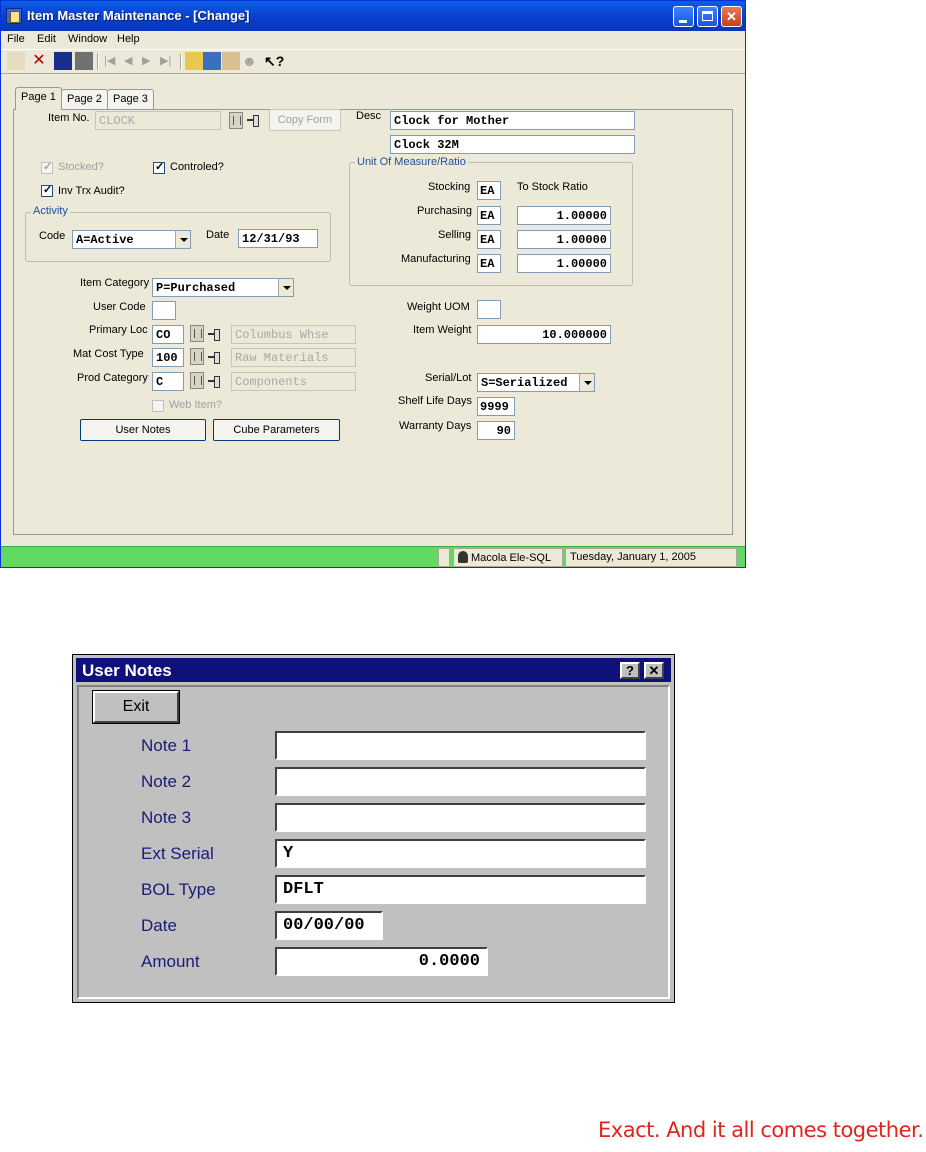 This screenshot has height=1152, width=926. I want to click on note-3-field, so click(460, 817).